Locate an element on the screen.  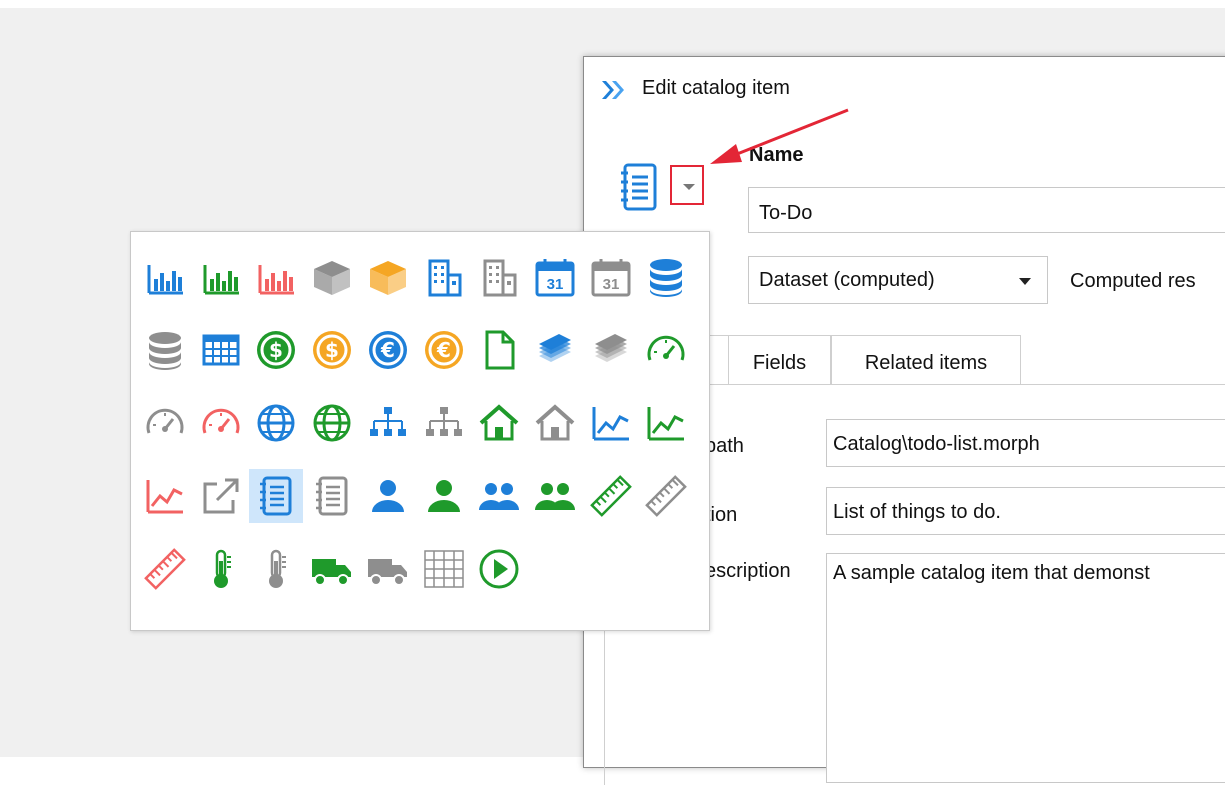
line-chart-red-icon is located at coordinates (164, 497).